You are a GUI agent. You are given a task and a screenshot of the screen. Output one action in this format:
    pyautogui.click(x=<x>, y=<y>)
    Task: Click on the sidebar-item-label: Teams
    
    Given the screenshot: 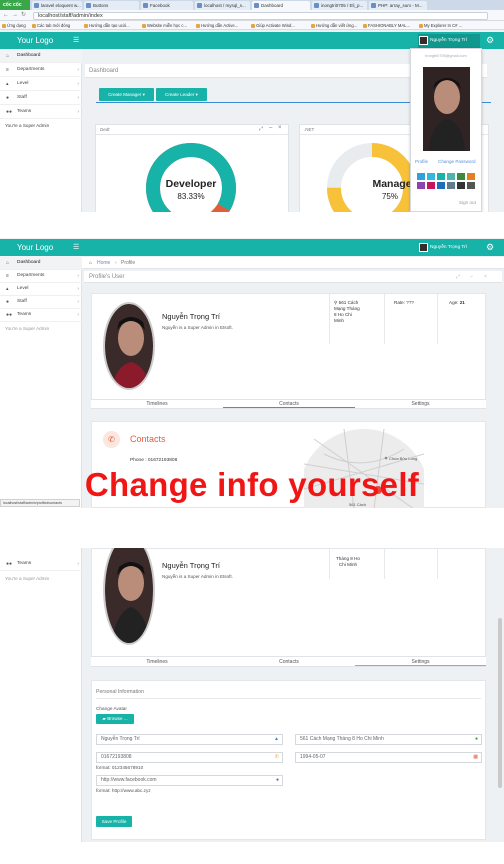 What is the action you would take?
    pyautogui.click(x=24, y=314)
    